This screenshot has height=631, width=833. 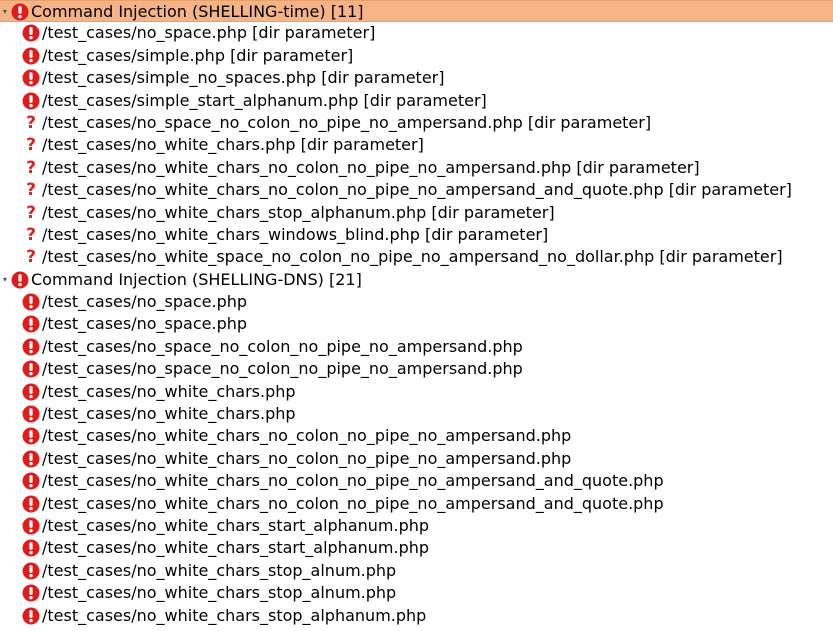 I want to click on issue-group-row: ▾ Command Injection (SHELLING-time) [11], so click(x=416, y=11).